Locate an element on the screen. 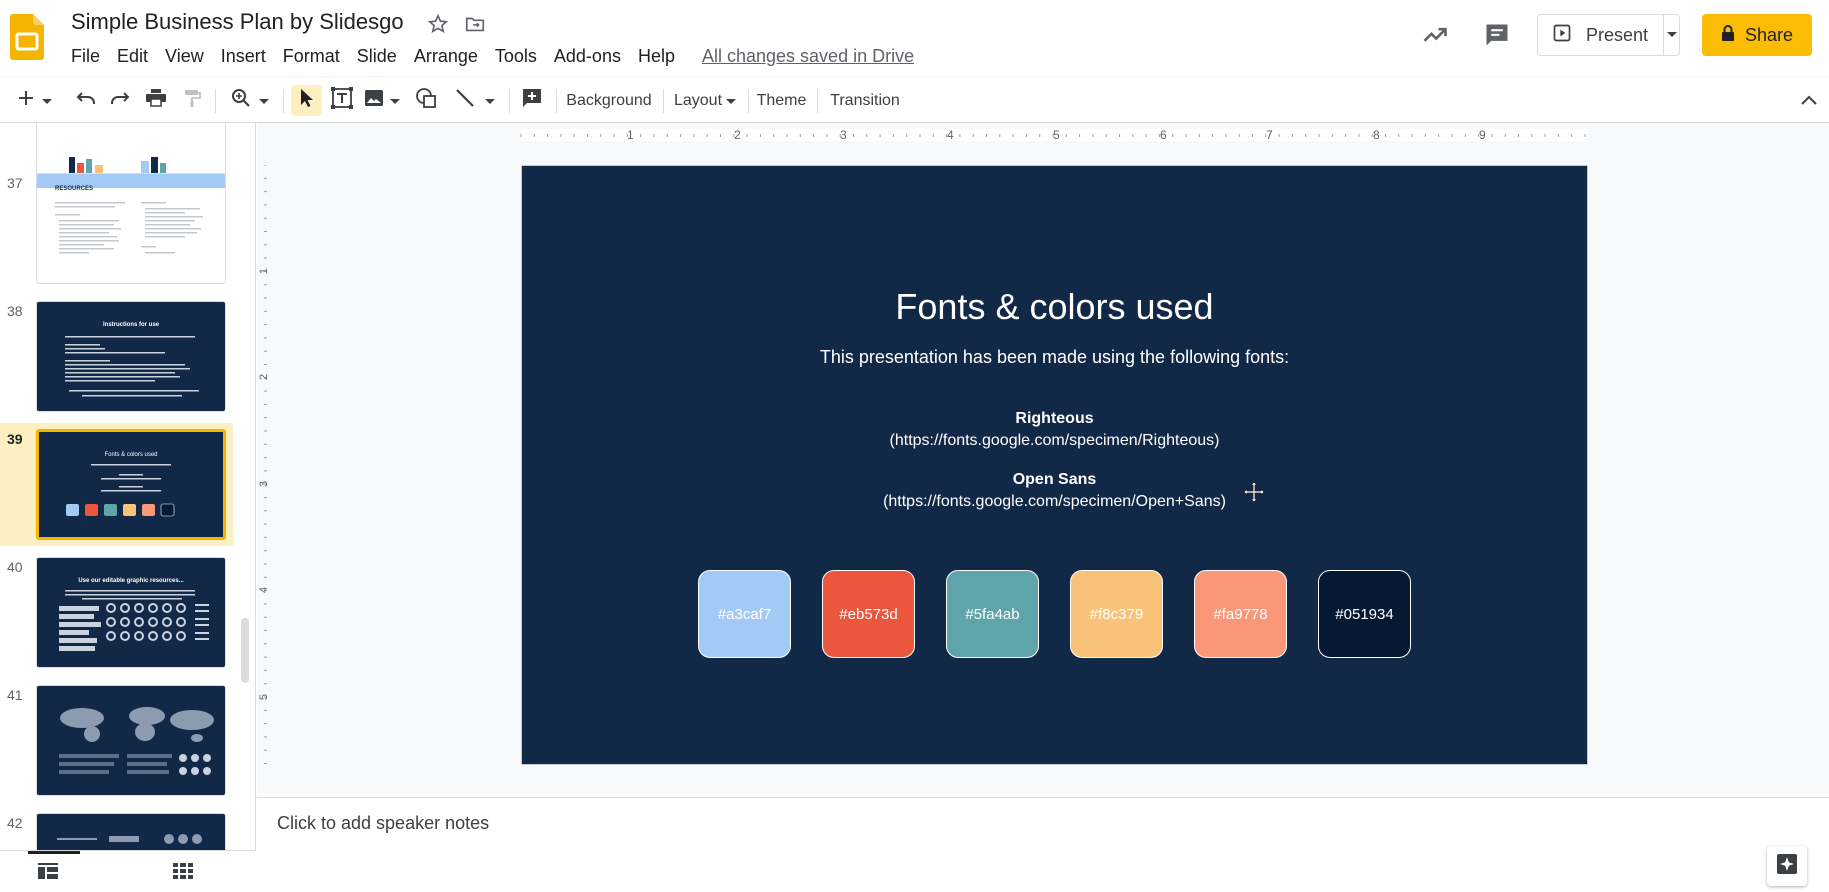  menu-arrange: Arrange is located at coordinates (446, 56).